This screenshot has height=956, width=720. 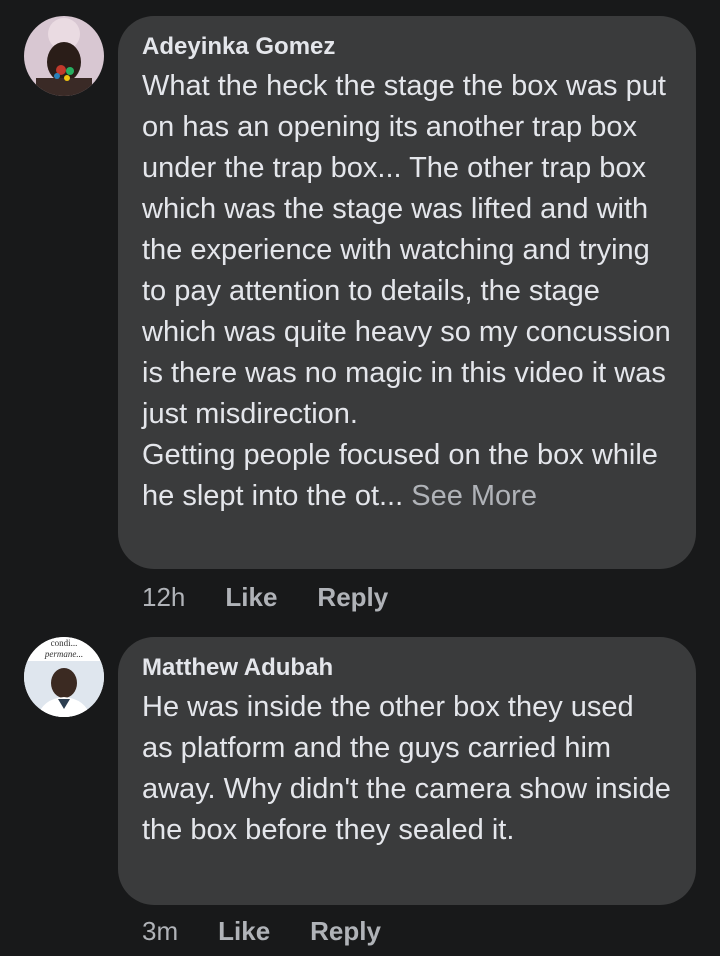 What do you see at coordinates (474, 496) in the screenshot?
I see `see-more-link: See More` at bounding box center [474, 496].